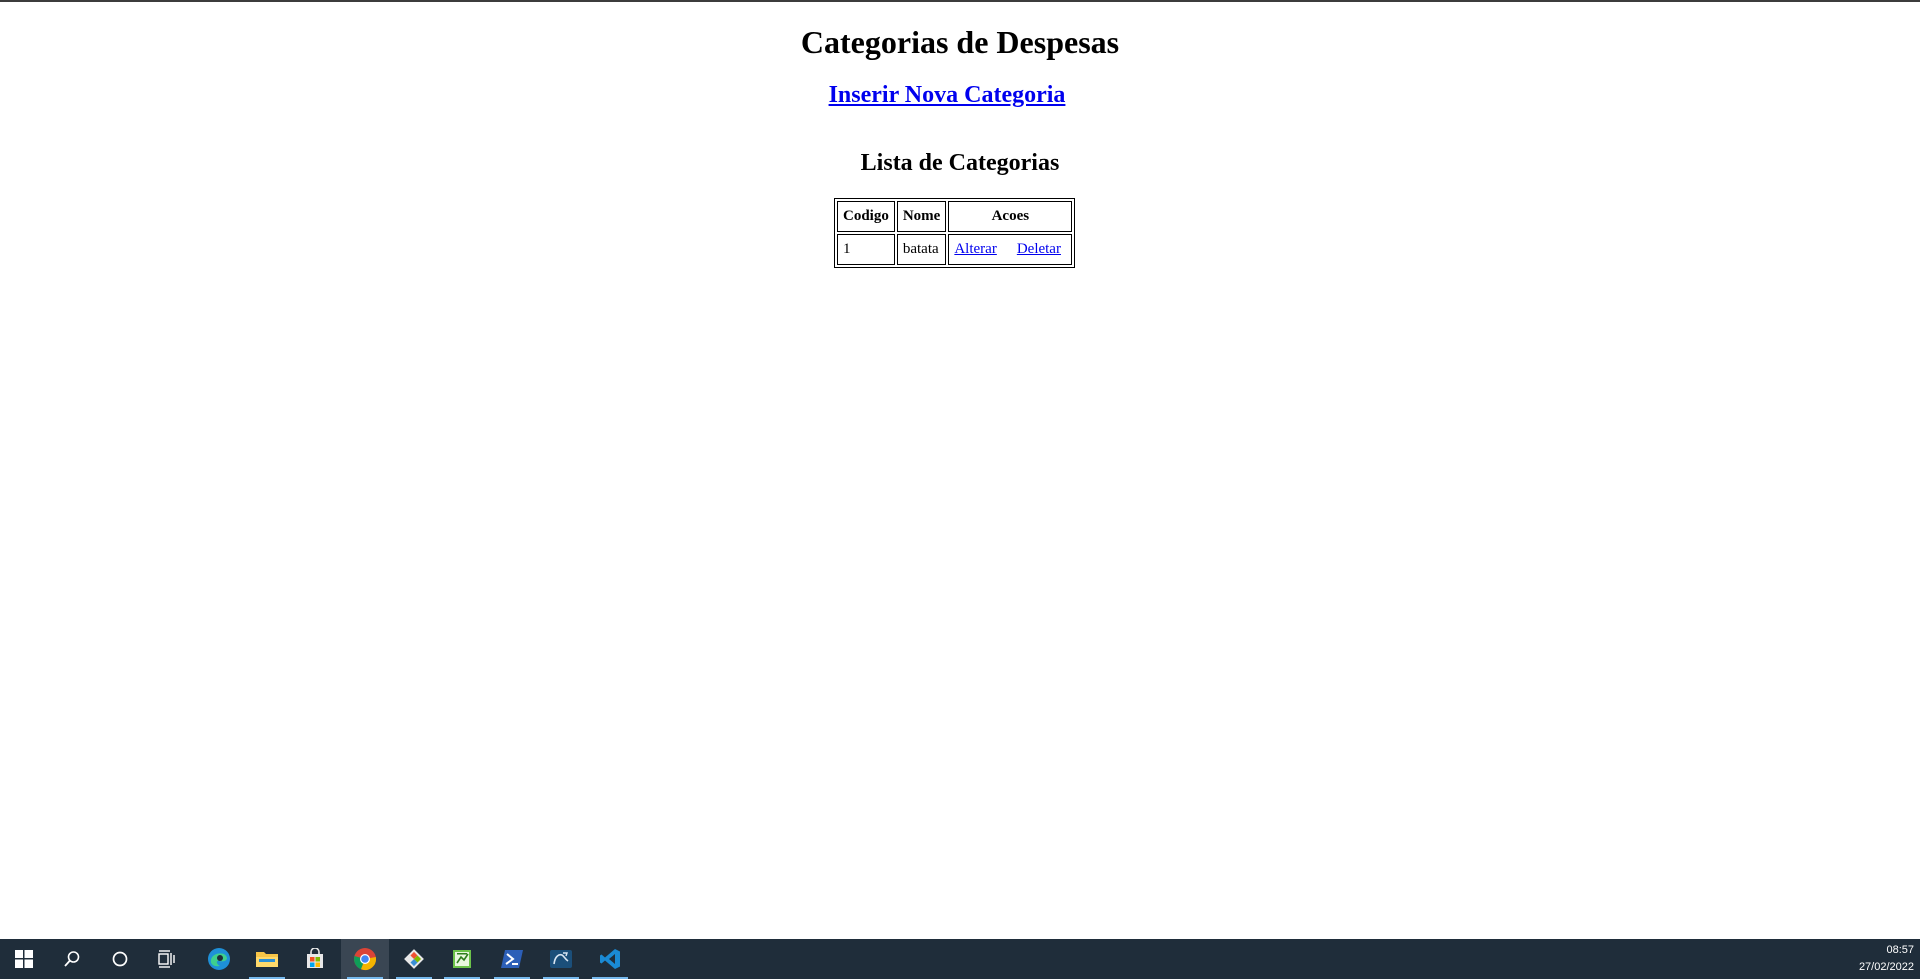 The height and width of the screenshot is (979, 1920). I want to click on system-clock: 08:57 27/02/2022, so click(1886, 959).